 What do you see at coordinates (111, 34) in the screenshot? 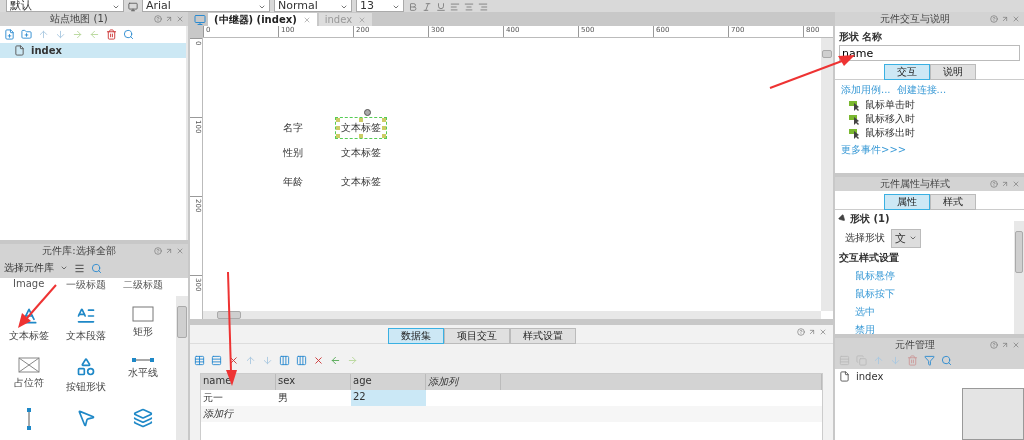
I see `delete-icon` at bounding box center [111, 34].